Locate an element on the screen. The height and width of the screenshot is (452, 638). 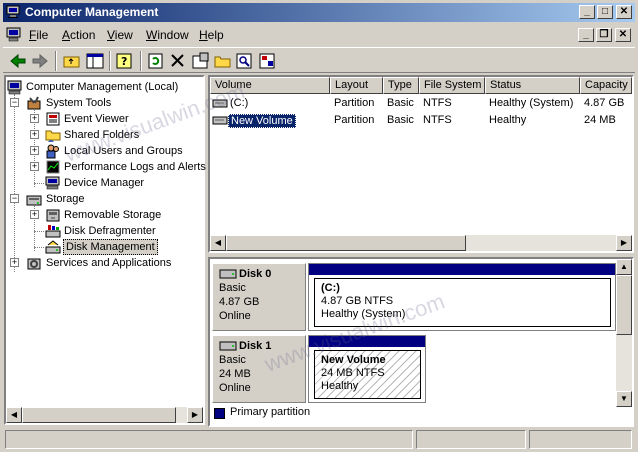
tree-label-device-manager: Device Manager is located at coordinates (104, 183).